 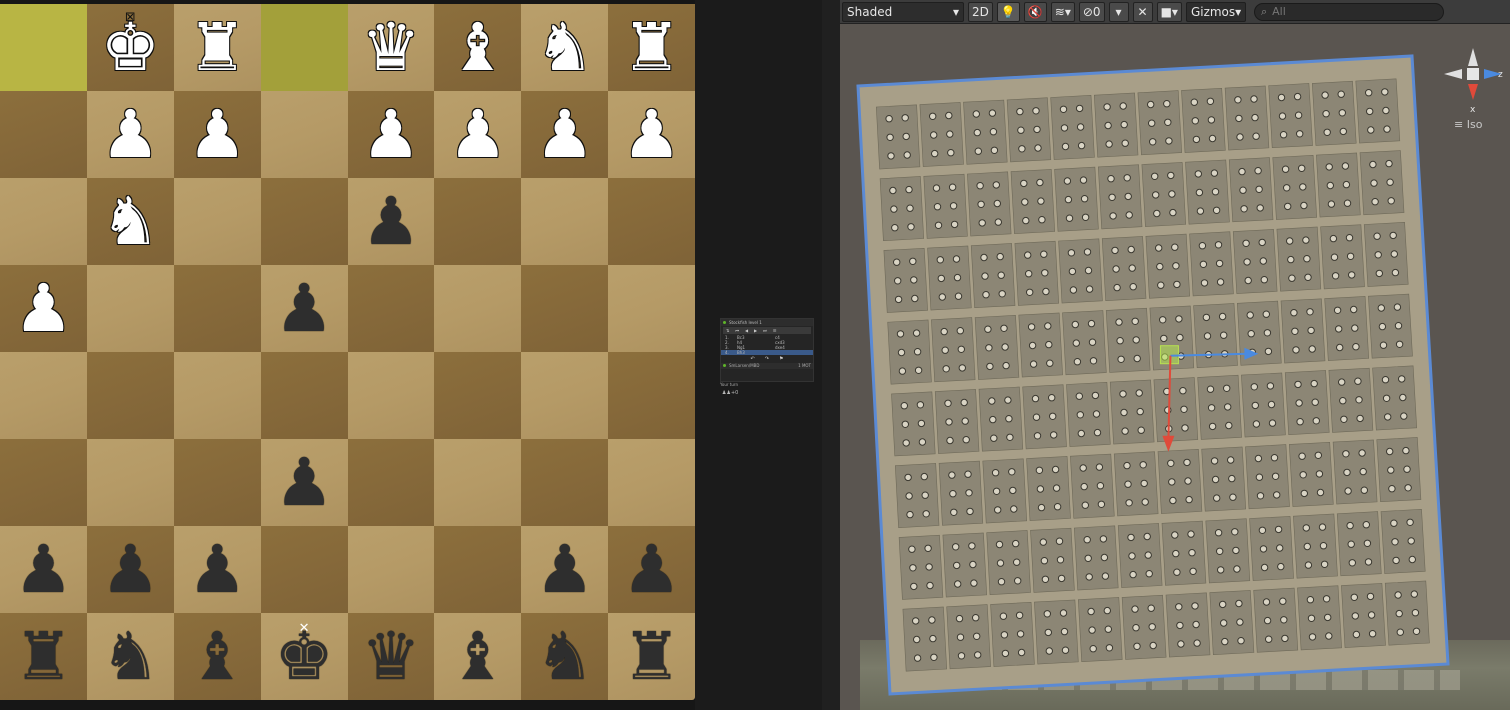 I want to click on board-square: ♞, so click(x=130, y=221).